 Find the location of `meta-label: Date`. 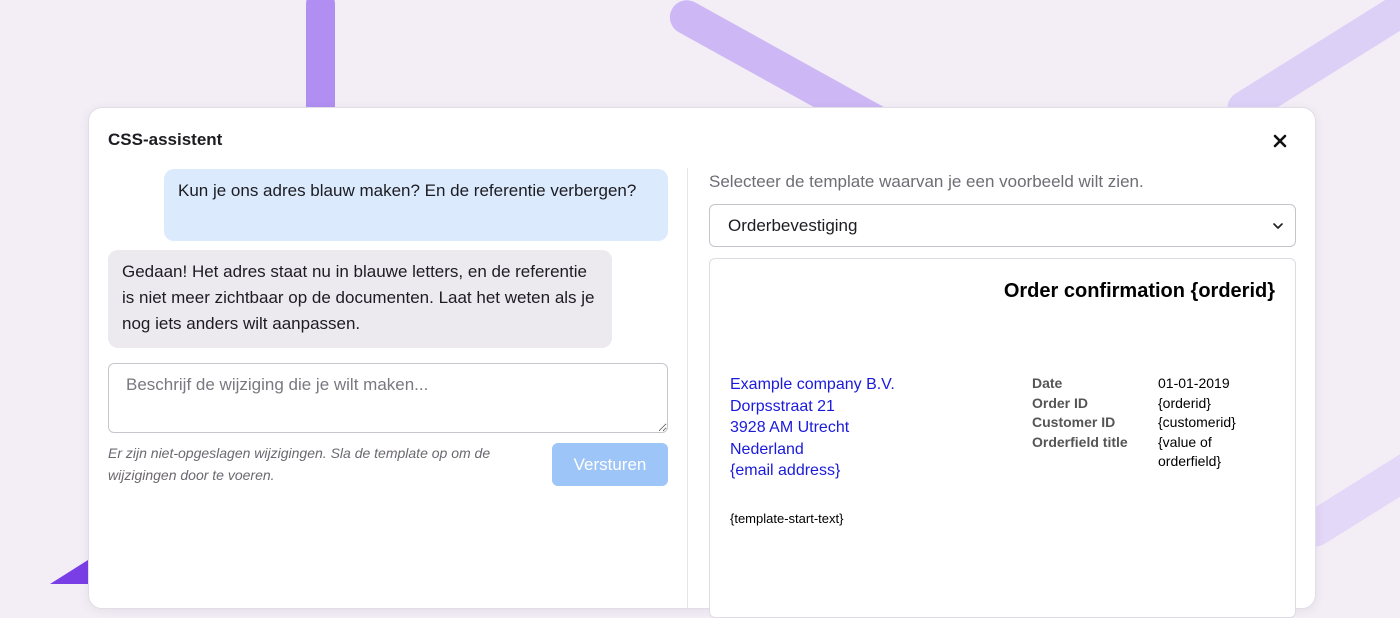

meta-label: Date is located at coordinates (1047, 383).